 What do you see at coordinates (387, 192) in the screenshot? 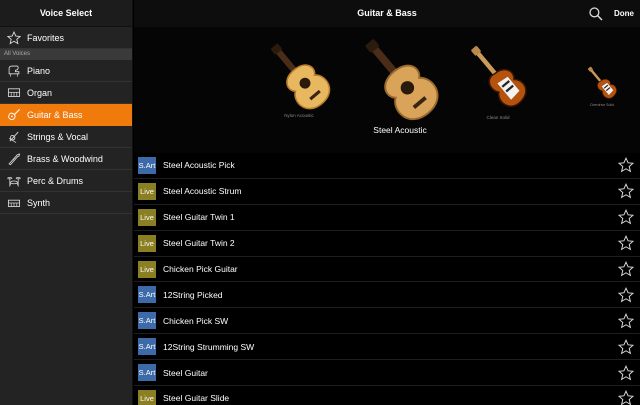
I see `voice-row: Live Steel Acoustic Strum` at bounding box center [387, 192].